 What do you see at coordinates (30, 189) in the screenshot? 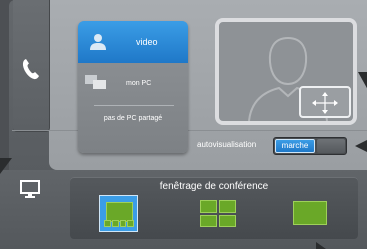
I see `monitor-icon` at bounding box center [30, 189].